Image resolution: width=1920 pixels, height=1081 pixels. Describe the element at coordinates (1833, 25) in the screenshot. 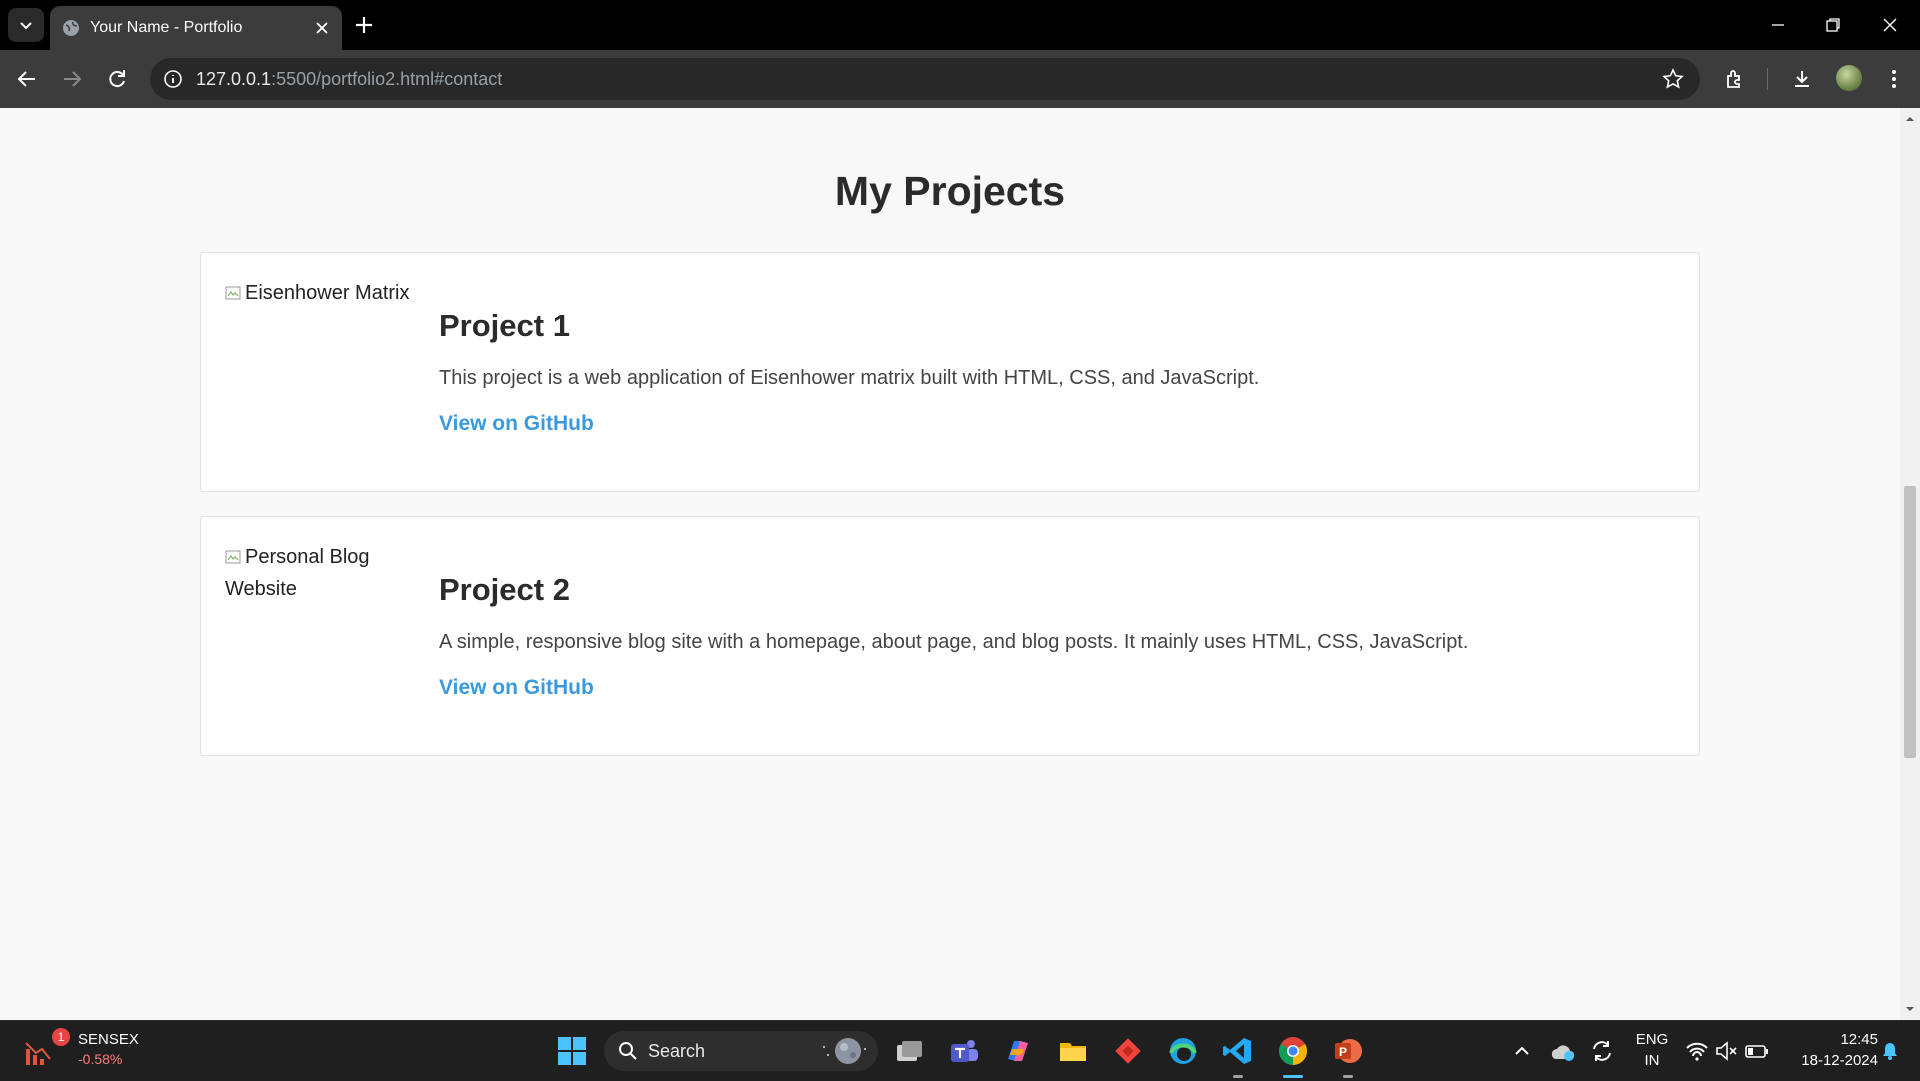

I see `restore-icon` at that location.